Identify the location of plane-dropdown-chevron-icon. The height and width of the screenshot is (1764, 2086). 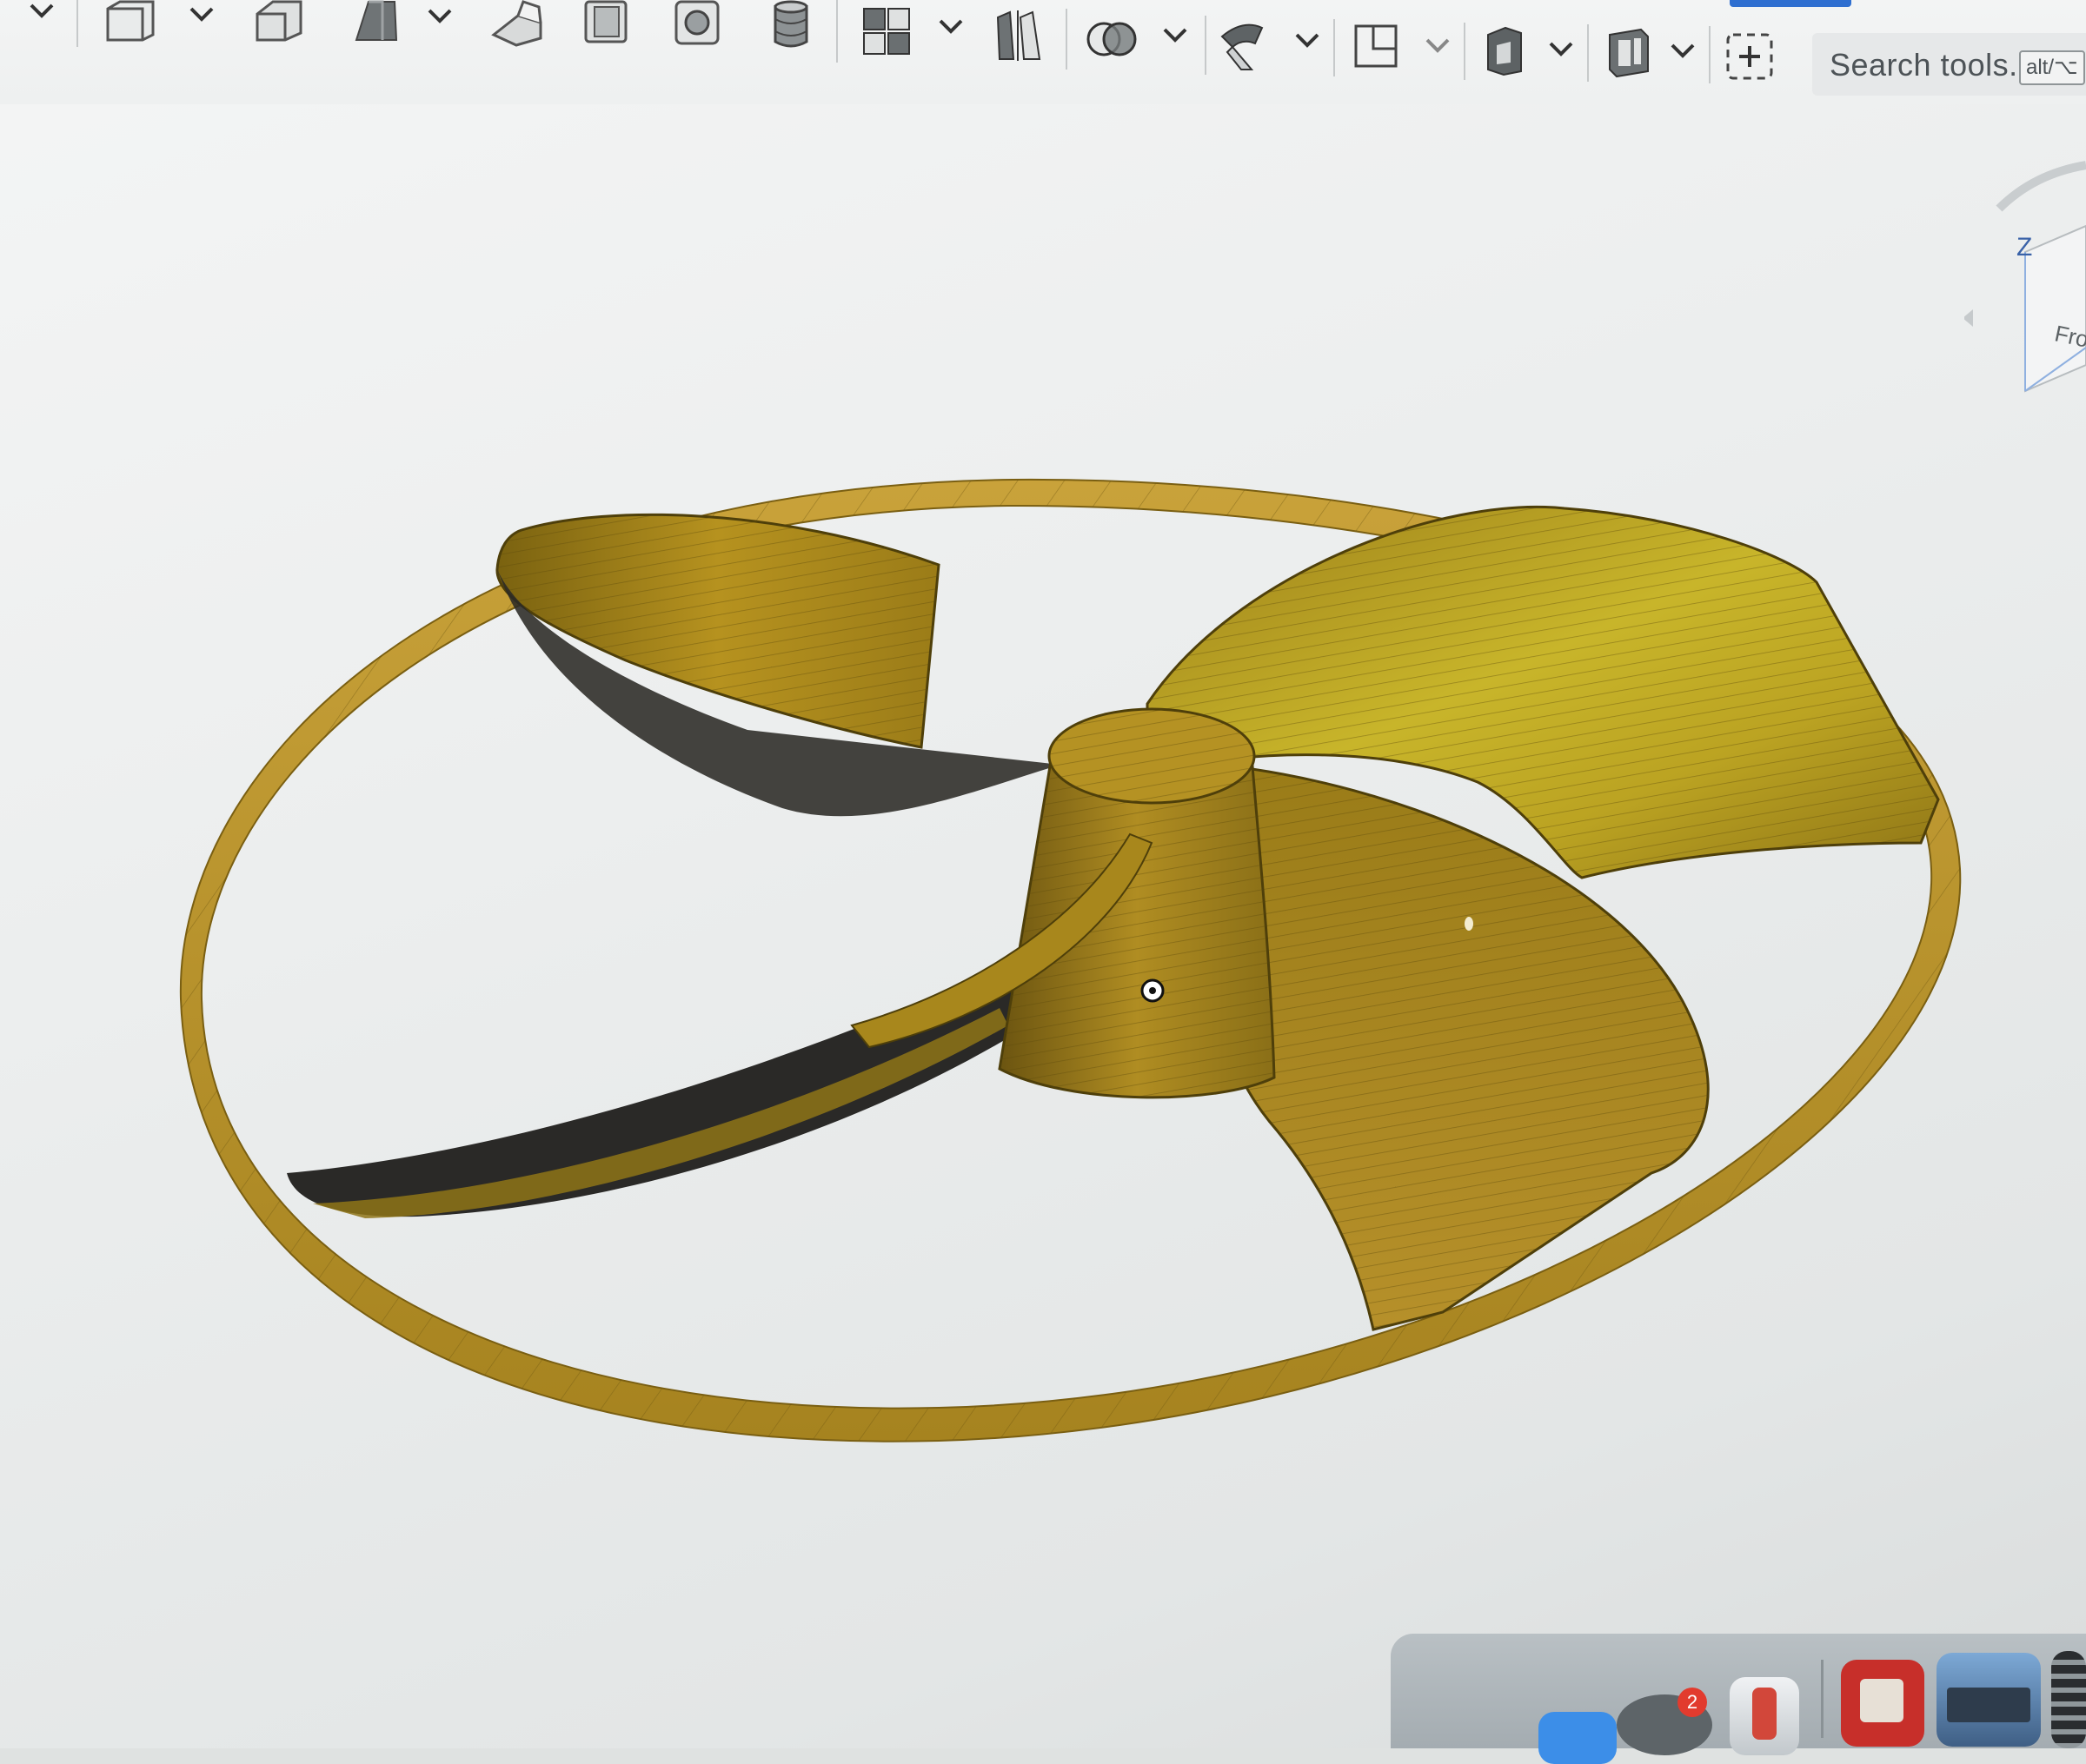
(1437, 48).